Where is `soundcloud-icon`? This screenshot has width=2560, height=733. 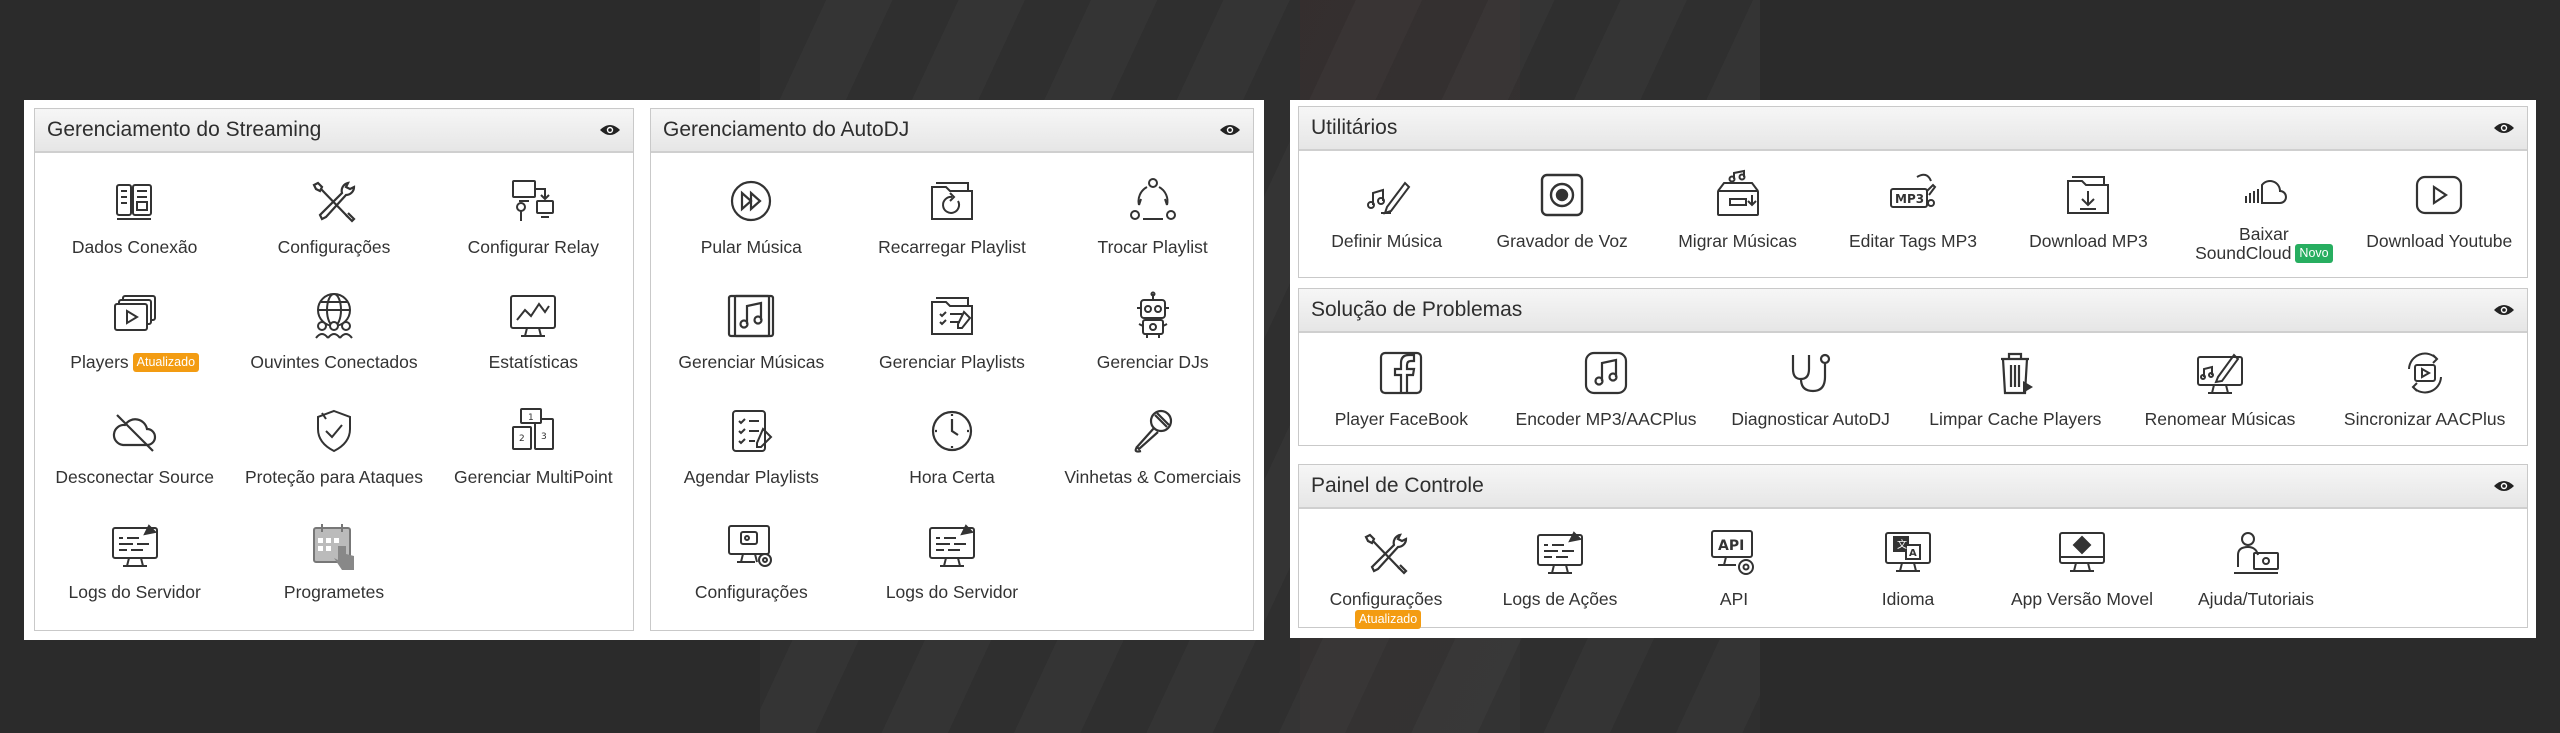
soundcloud-icon is located at coordinates (2264, 195).